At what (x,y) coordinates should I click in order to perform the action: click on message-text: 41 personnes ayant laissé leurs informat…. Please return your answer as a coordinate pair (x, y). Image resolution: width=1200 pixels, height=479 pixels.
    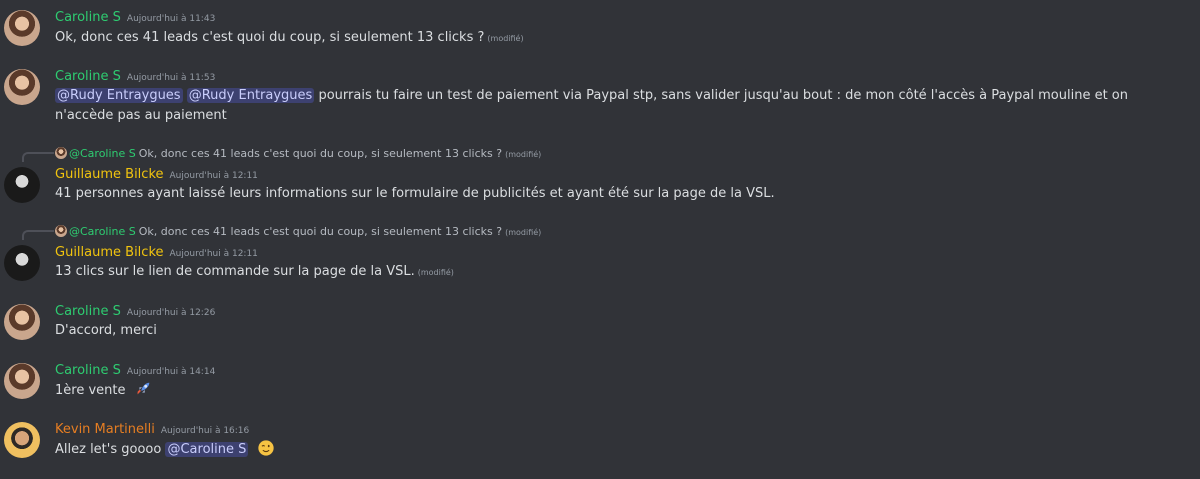
    Looking at the image, I should click on (415, 193).